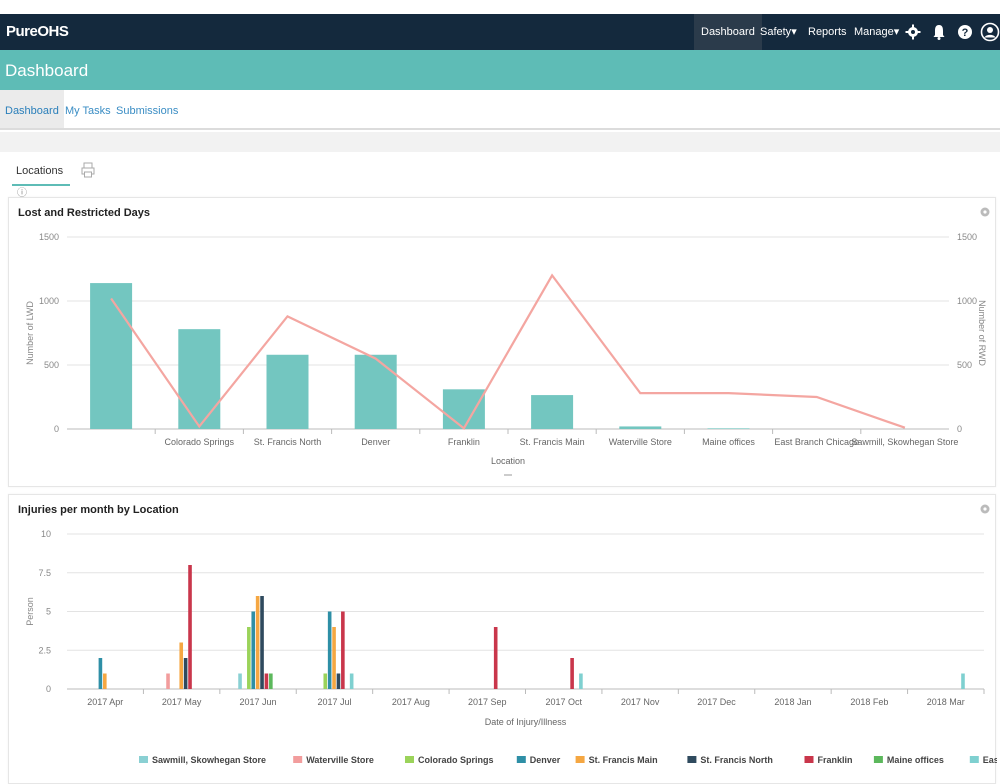 This screenshot has height=784, width=1000. I want to click on y-tick-label: 1000, so click(49, 301).